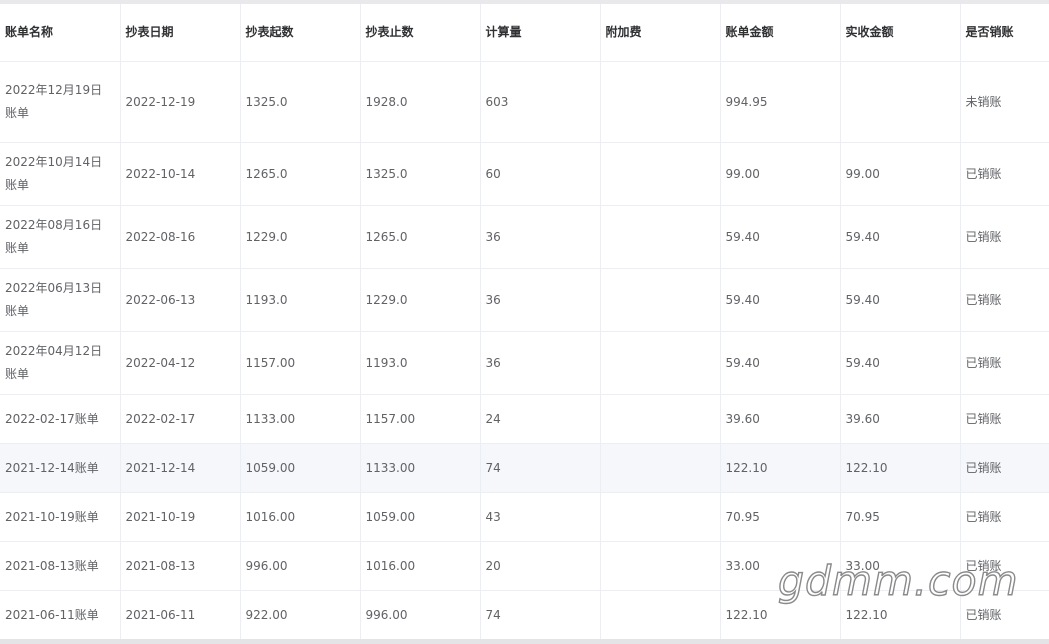 The height and width of the screenshot is (644, 1049). Describe the element at coordinates (780, 102) in the screenshot. I see `cell-bill-amount: 994.95` at that location.